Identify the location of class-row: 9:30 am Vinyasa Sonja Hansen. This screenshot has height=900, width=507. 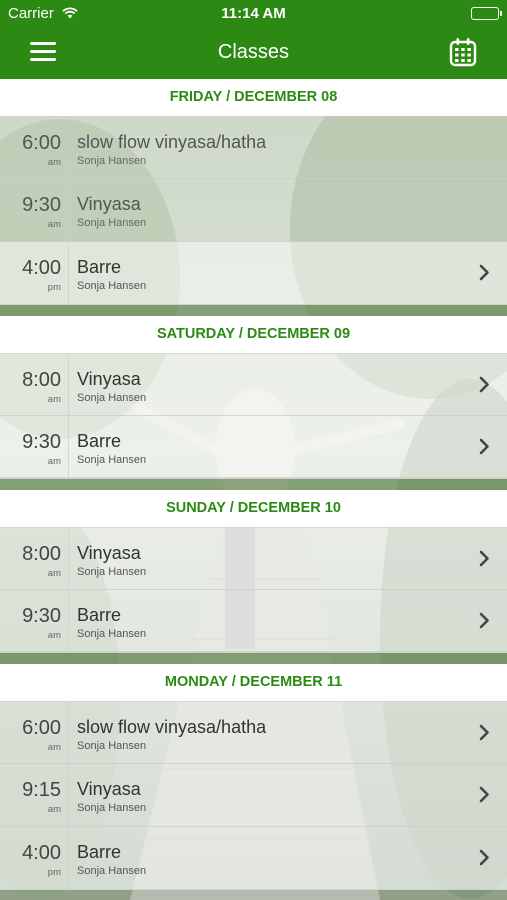
(253, 210).